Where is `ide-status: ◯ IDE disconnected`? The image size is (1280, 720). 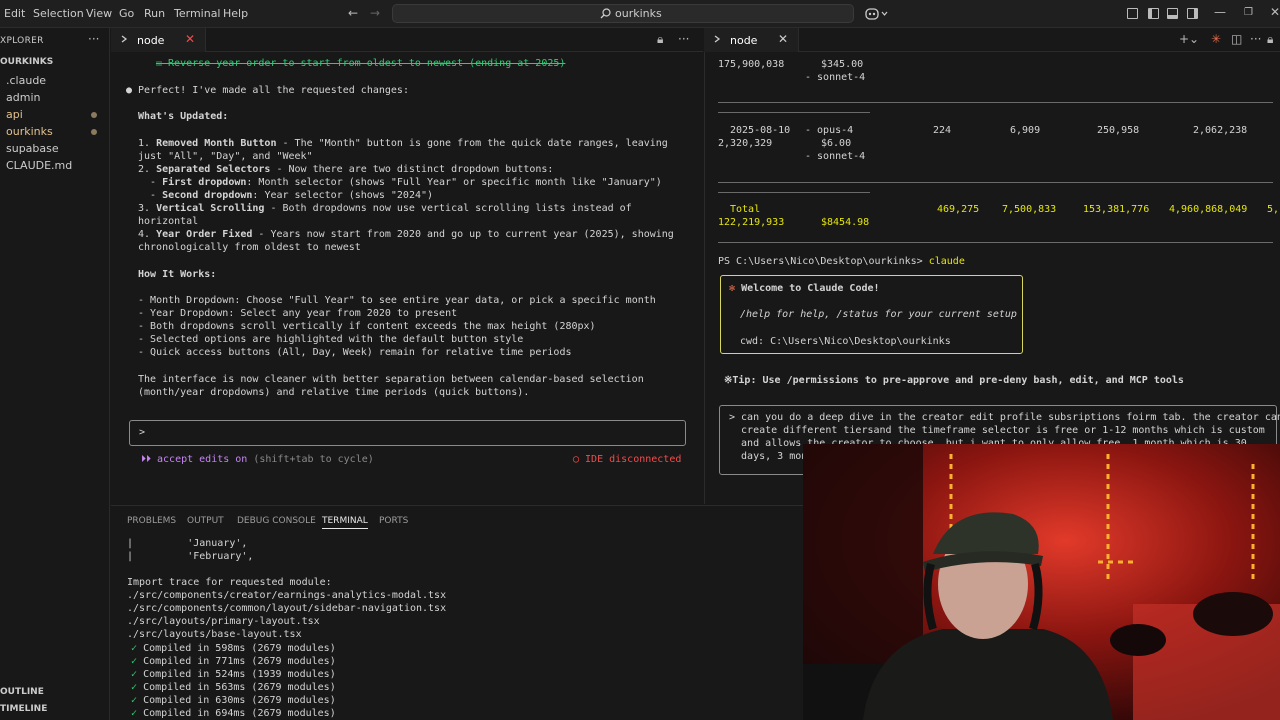
ide-status: ◯ IDE disconnected is located at coordinates (627, 459).